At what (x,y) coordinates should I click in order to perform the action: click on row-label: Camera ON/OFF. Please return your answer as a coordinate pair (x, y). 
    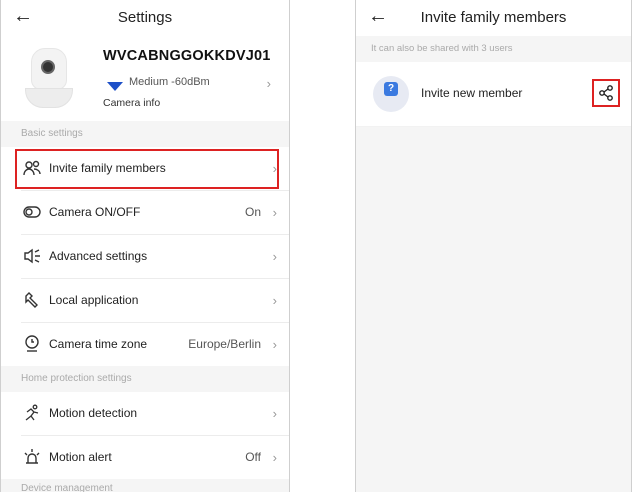
    Looking at the image, I should click on (95, 212).